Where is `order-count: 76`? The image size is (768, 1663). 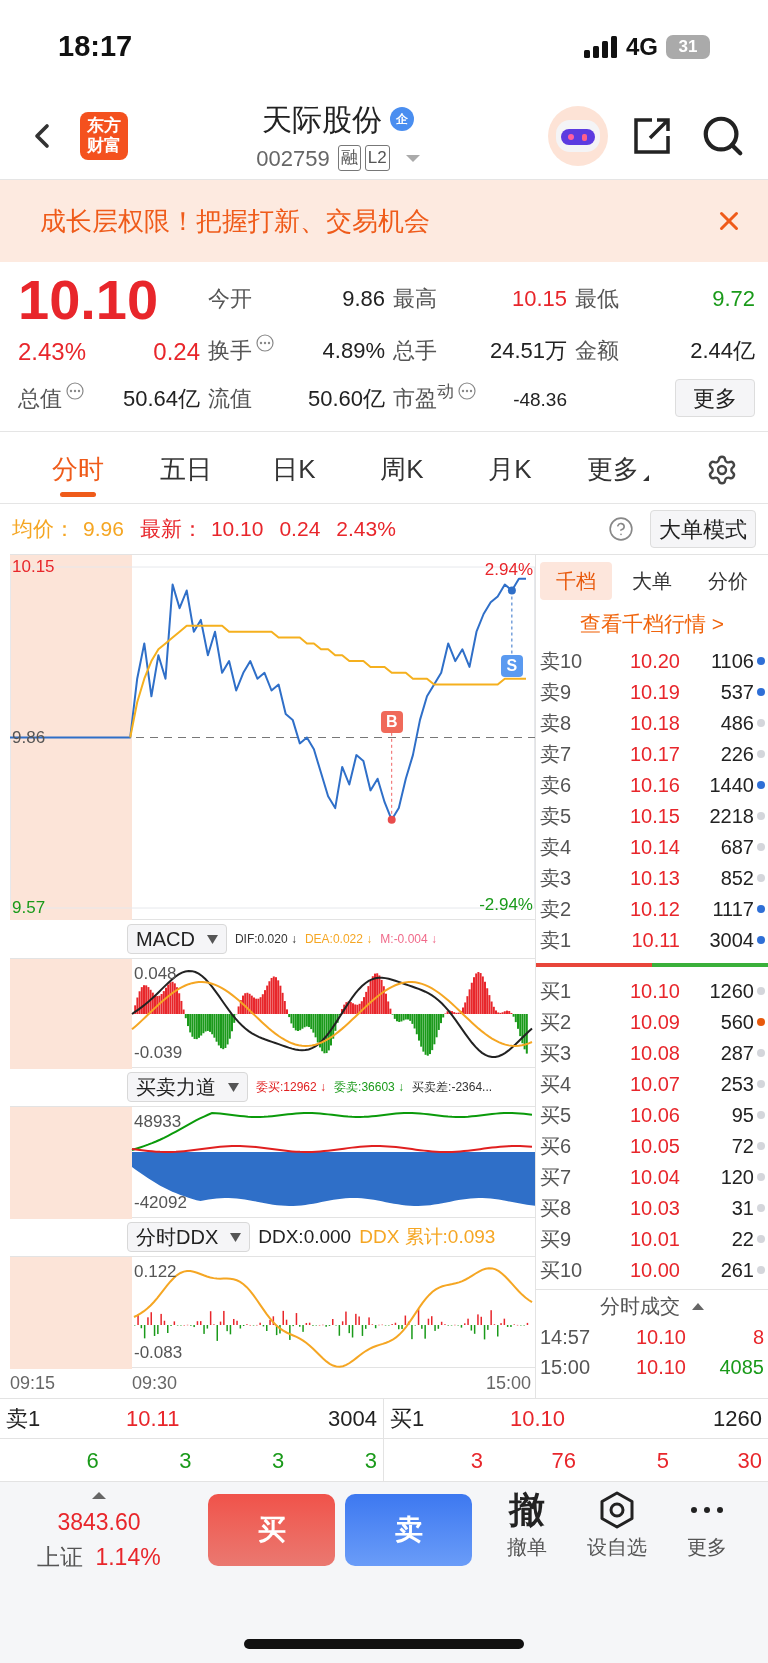 order-count: 76 is located at coordinates (563, 1460).